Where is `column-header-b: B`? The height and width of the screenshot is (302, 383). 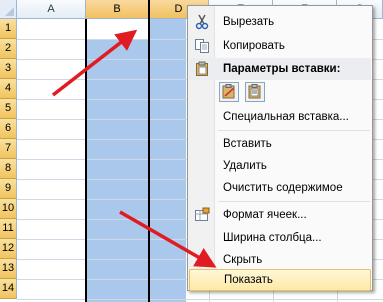 column-header-b: B is located at coordinates (117, 9).